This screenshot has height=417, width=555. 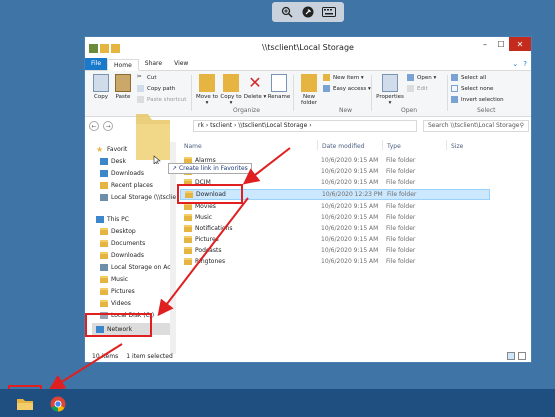 I want to click on folder-icon, so click(x=25, y=404).